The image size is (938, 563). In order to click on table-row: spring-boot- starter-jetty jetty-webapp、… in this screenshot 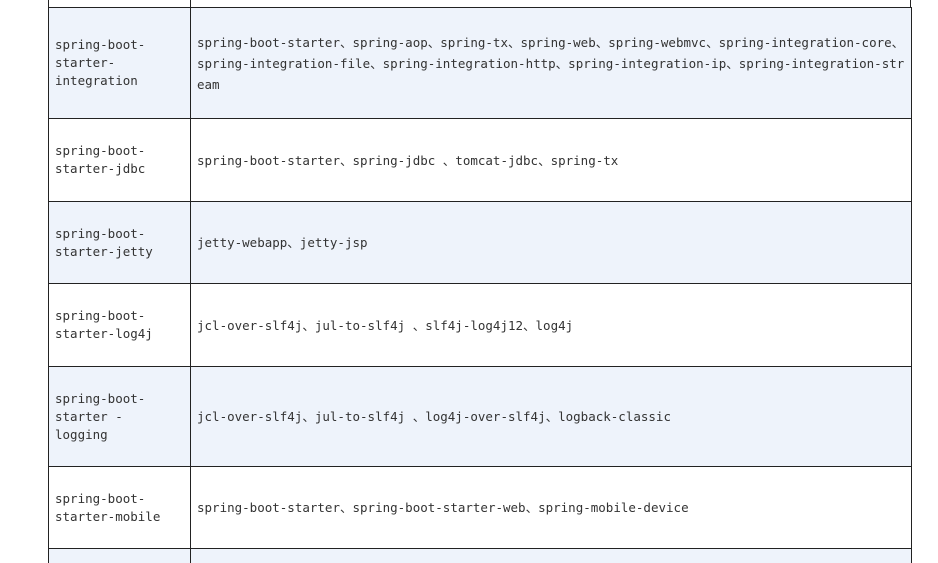, I will do `click(480, 242)`.